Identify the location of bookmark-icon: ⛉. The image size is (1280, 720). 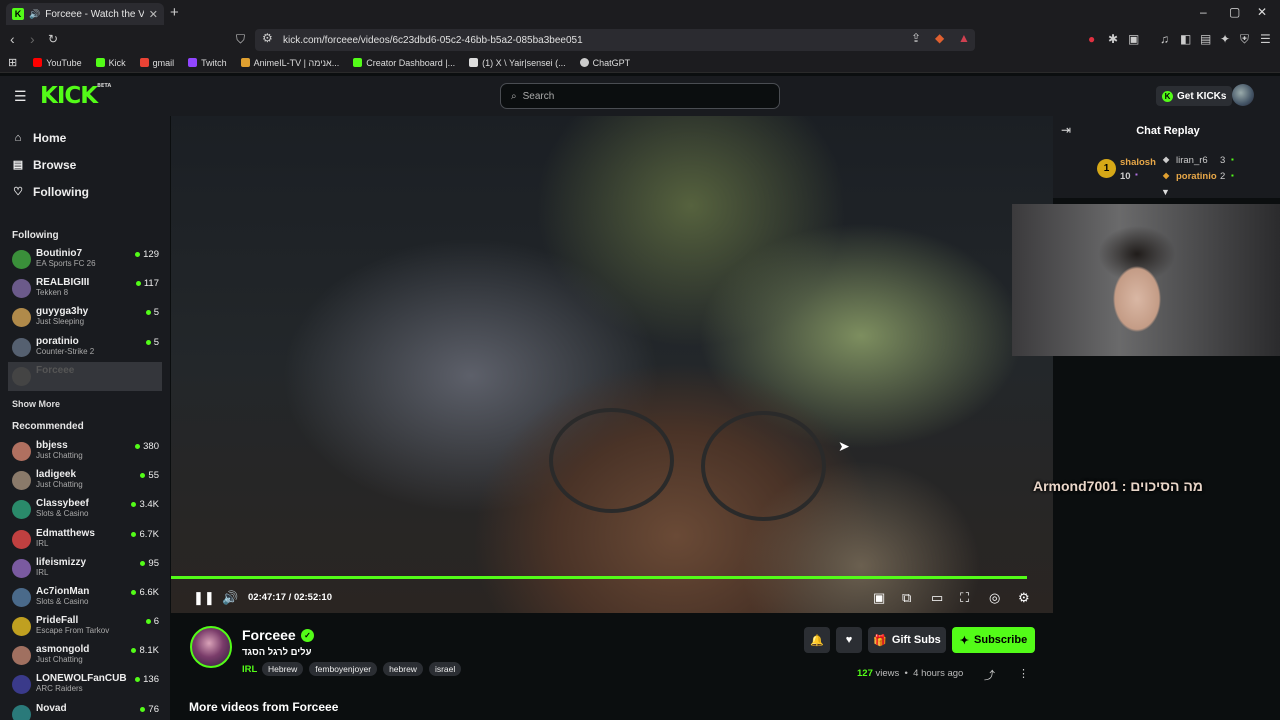
(240, 39).